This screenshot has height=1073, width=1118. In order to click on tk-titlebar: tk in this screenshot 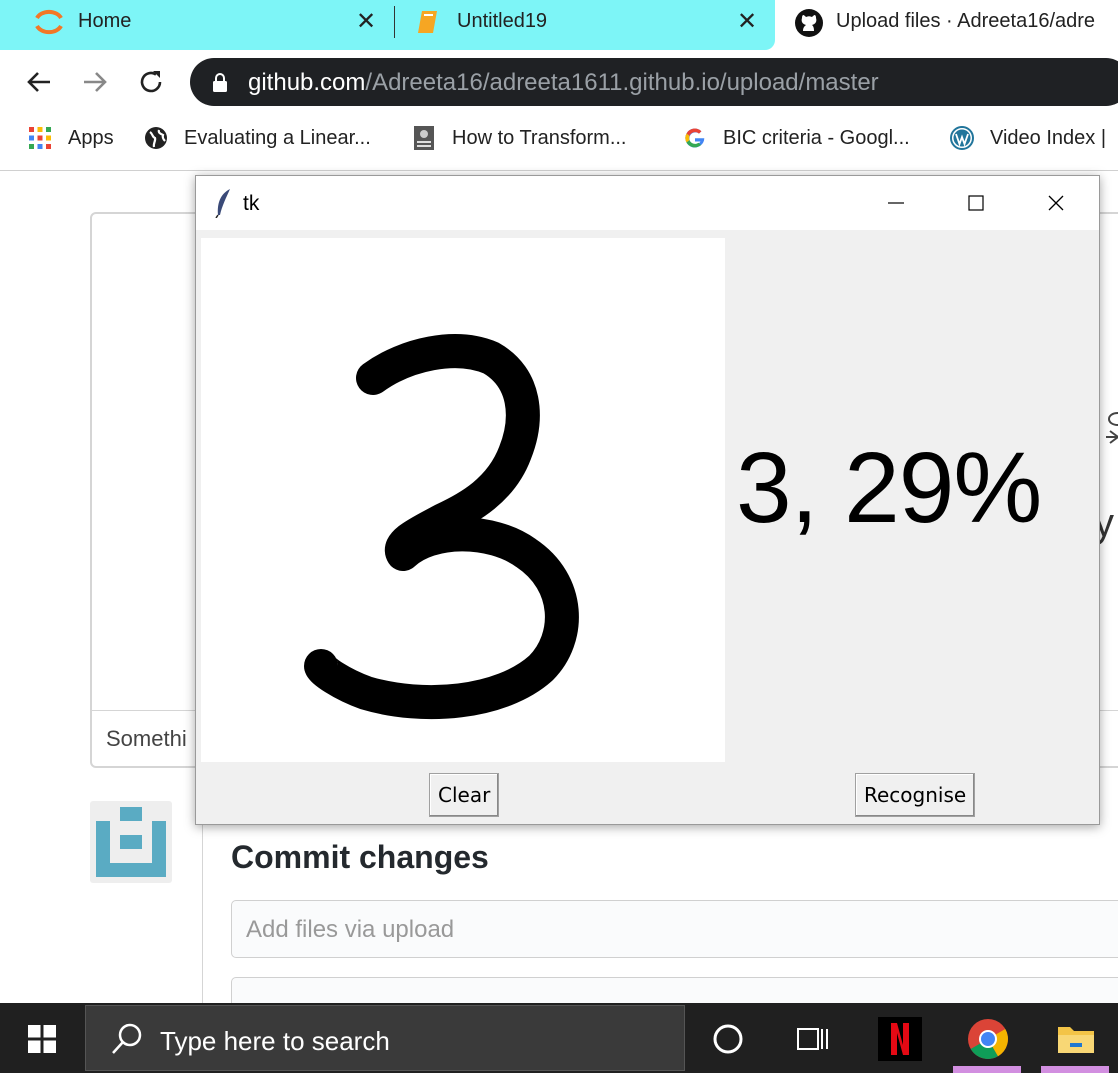, I will do `click(647, 203)`.